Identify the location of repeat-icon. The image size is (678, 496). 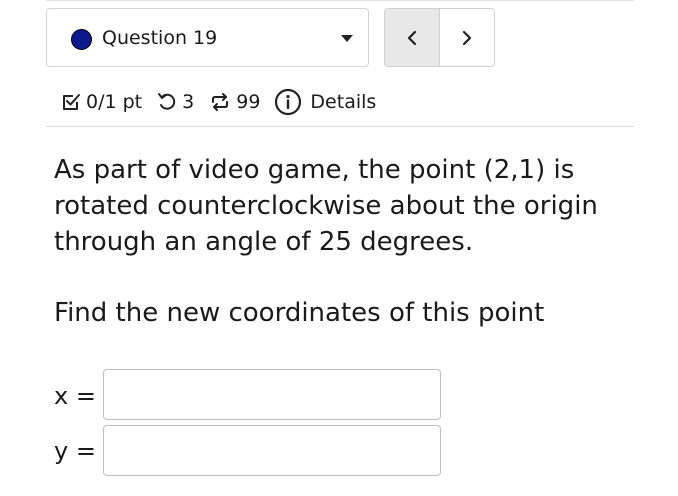
(220, 102).